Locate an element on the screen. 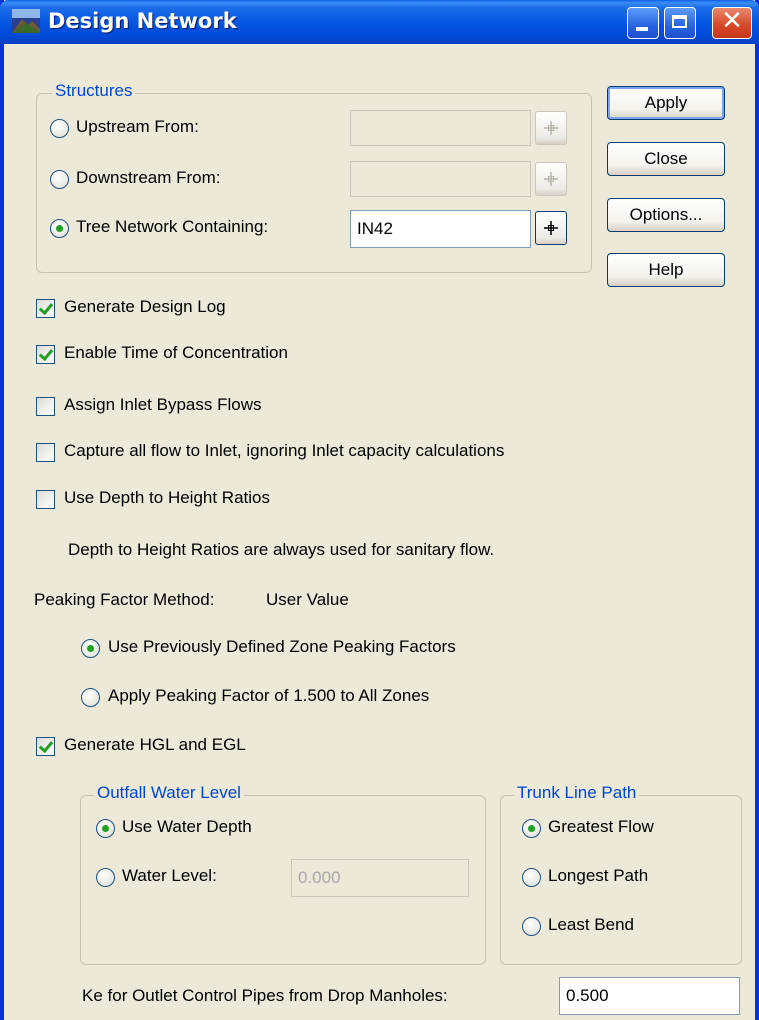  assign-inlet-bypass-checkbox is located at coordinates (45, 406).